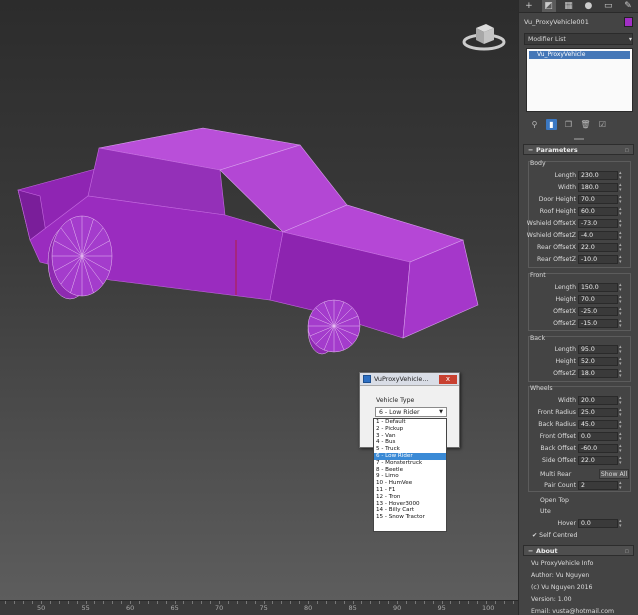 The width and height of the screenshot is (638, 615). I want to click on open-top-checkbox: Open Top, so click(554, 500).